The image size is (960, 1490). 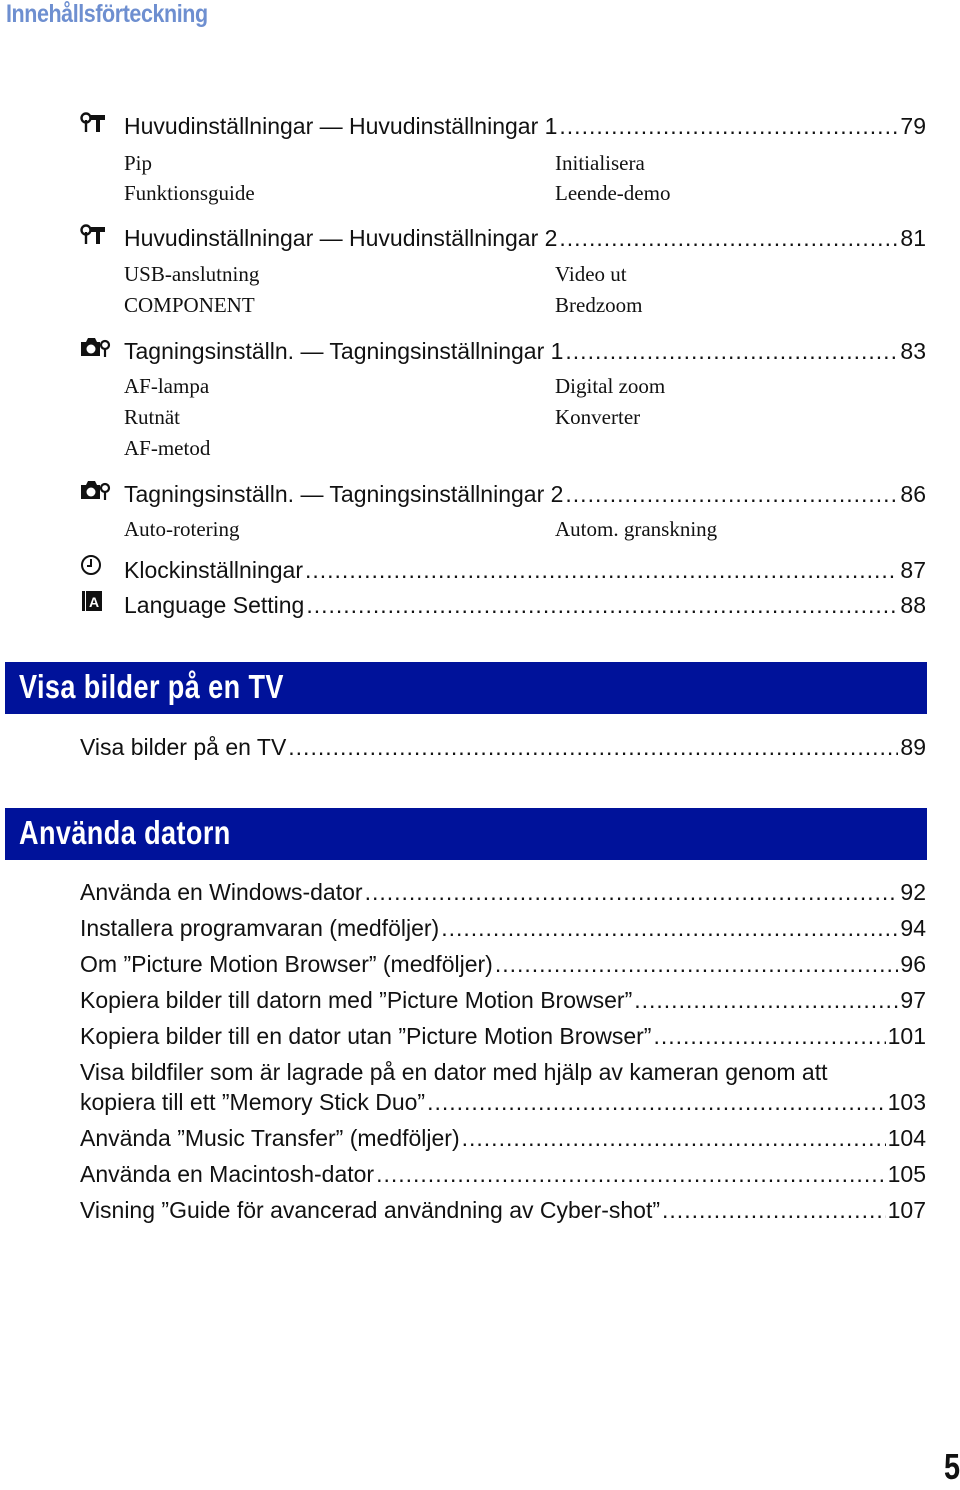 What do you see at coordinates (913, 351) in the screenshot?
I see `toc-entry-page: 83` at bounding box center [913, 351].